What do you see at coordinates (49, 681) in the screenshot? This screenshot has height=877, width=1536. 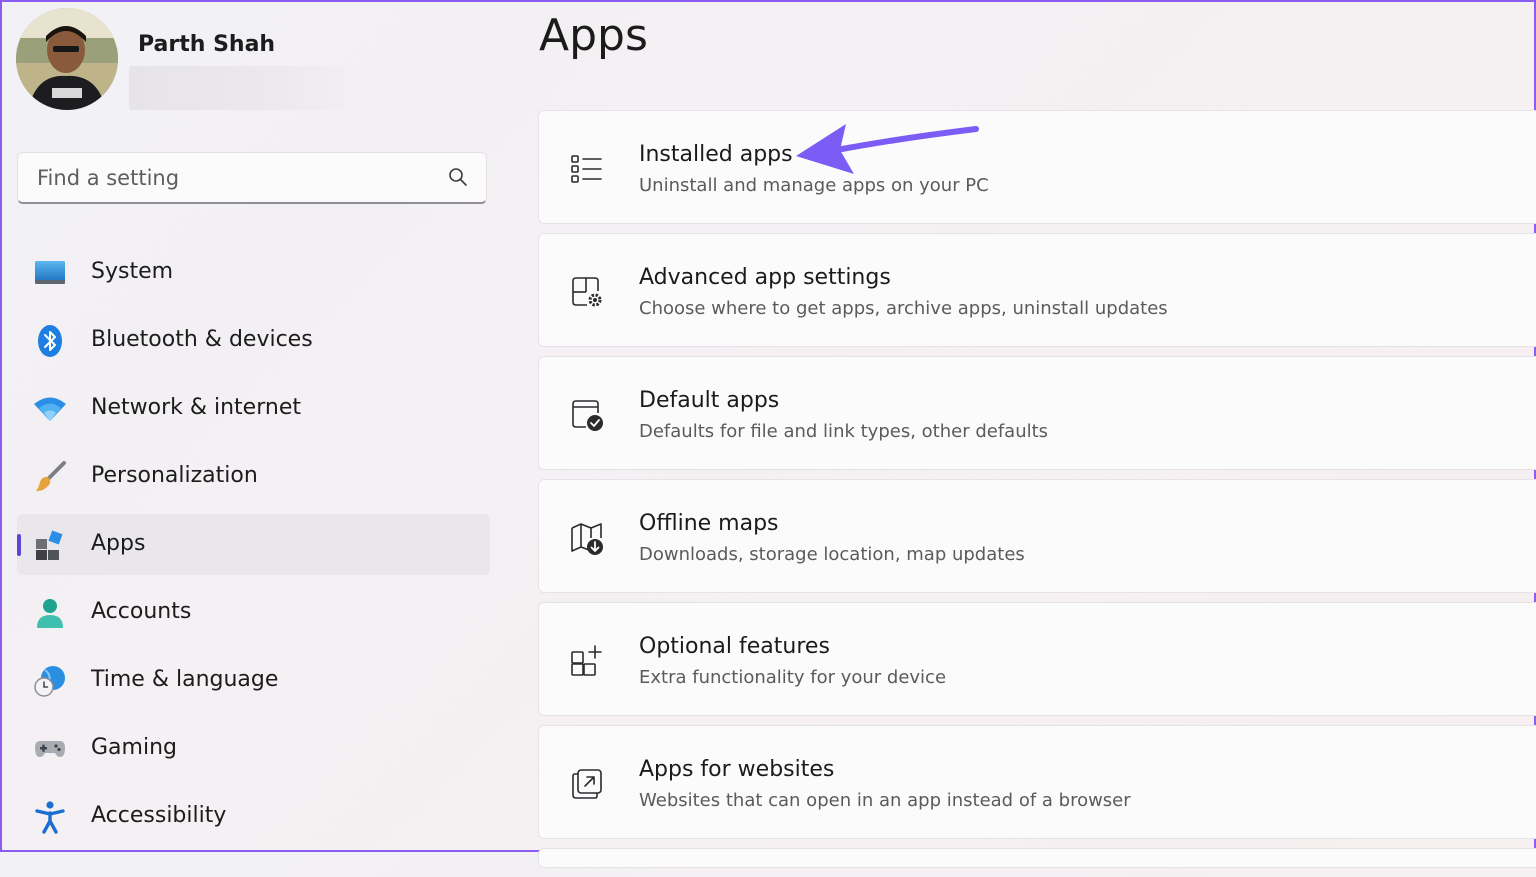 I see `globe-clock-icon` at bounding box center [49, 681].